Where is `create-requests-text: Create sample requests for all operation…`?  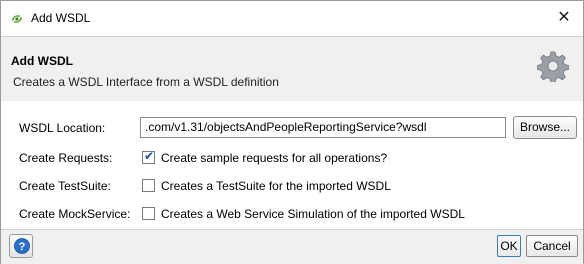 create-requests-text: Create sample requests for all operation… is located at coordinates (274, 158).